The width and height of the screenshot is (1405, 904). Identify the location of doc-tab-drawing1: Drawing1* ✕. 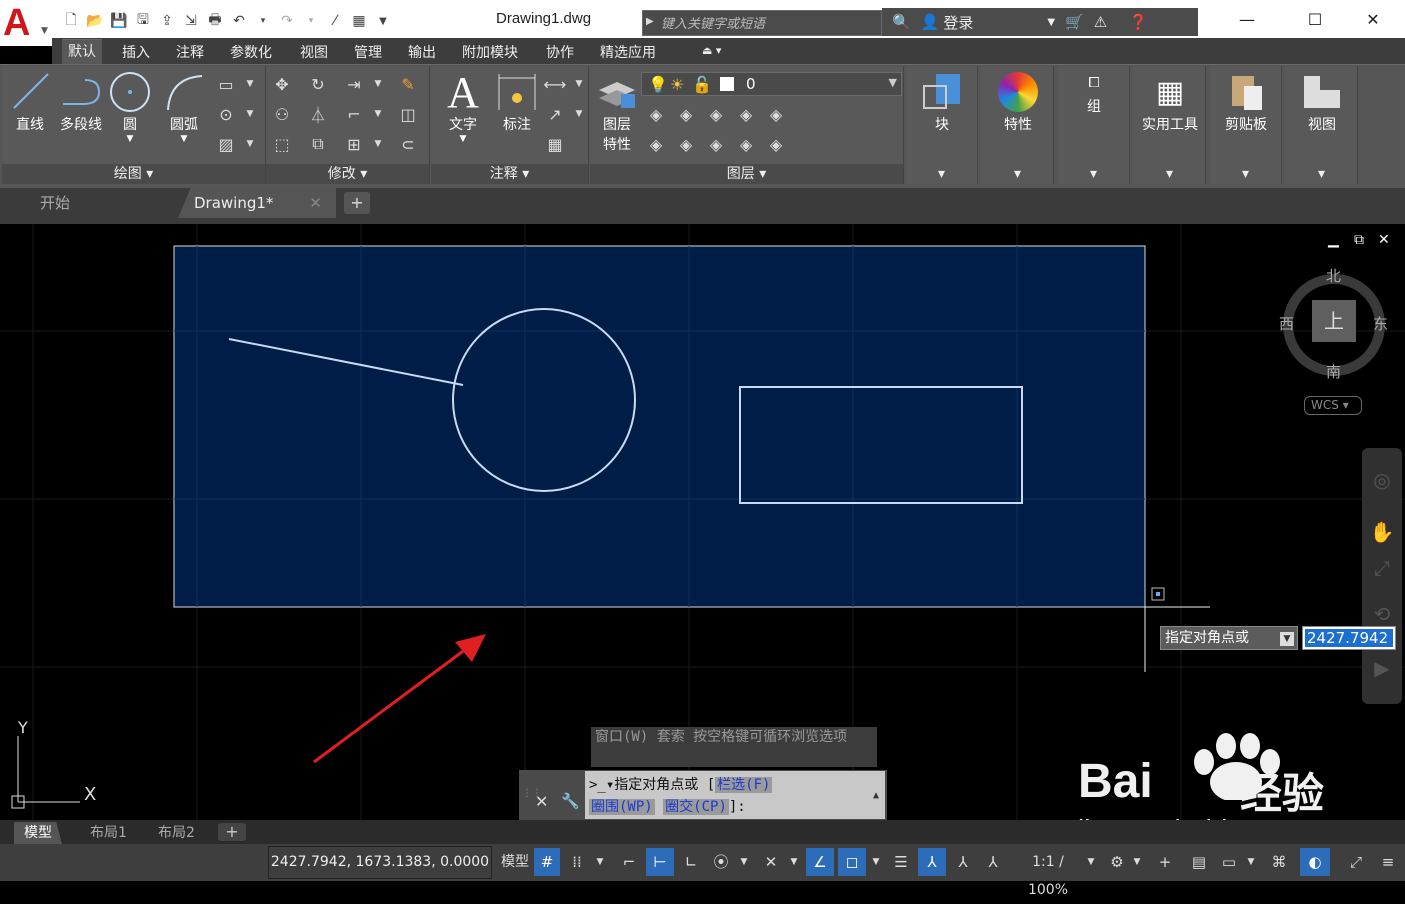
(257, 203).